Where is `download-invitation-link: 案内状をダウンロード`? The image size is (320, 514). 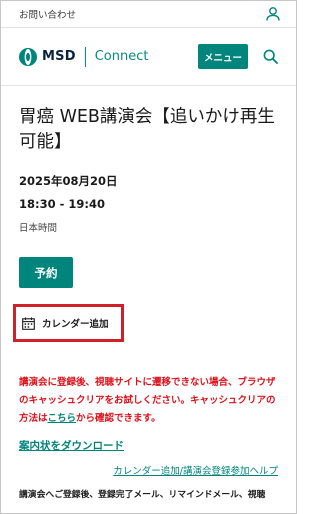 download-invitation-link: 案内状をダウンロード is located at coordinates (71, 445).